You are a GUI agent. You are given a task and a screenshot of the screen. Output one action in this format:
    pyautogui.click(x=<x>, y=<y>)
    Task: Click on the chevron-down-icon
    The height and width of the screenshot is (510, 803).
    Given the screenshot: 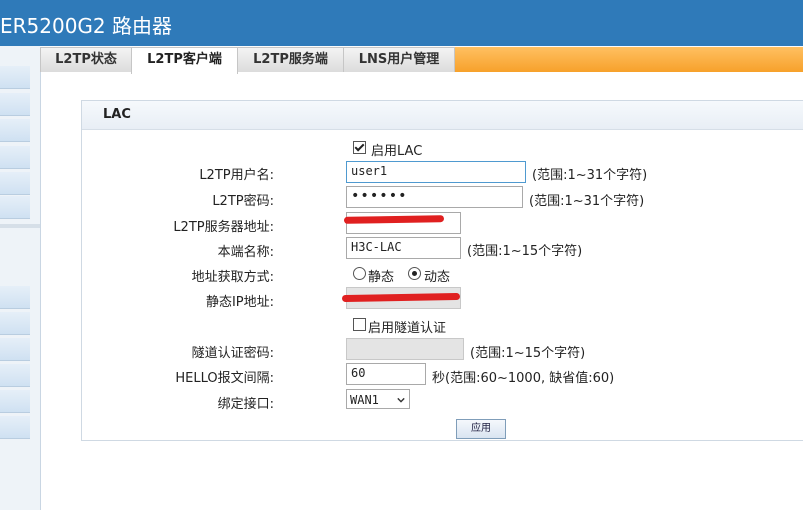 What is the action you would take?
    pyautogui.click(x=401, y=400)
    